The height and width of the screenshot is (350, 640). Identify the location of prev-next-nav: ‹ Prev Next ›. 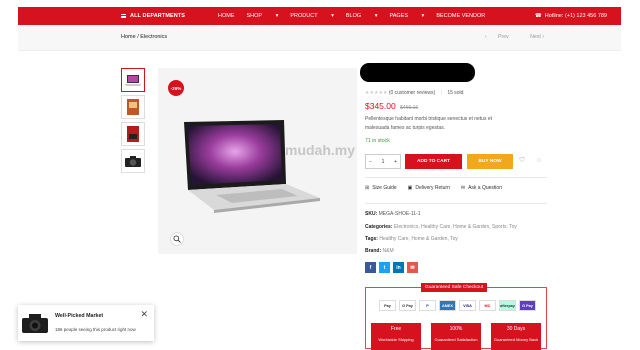
(509, 37).